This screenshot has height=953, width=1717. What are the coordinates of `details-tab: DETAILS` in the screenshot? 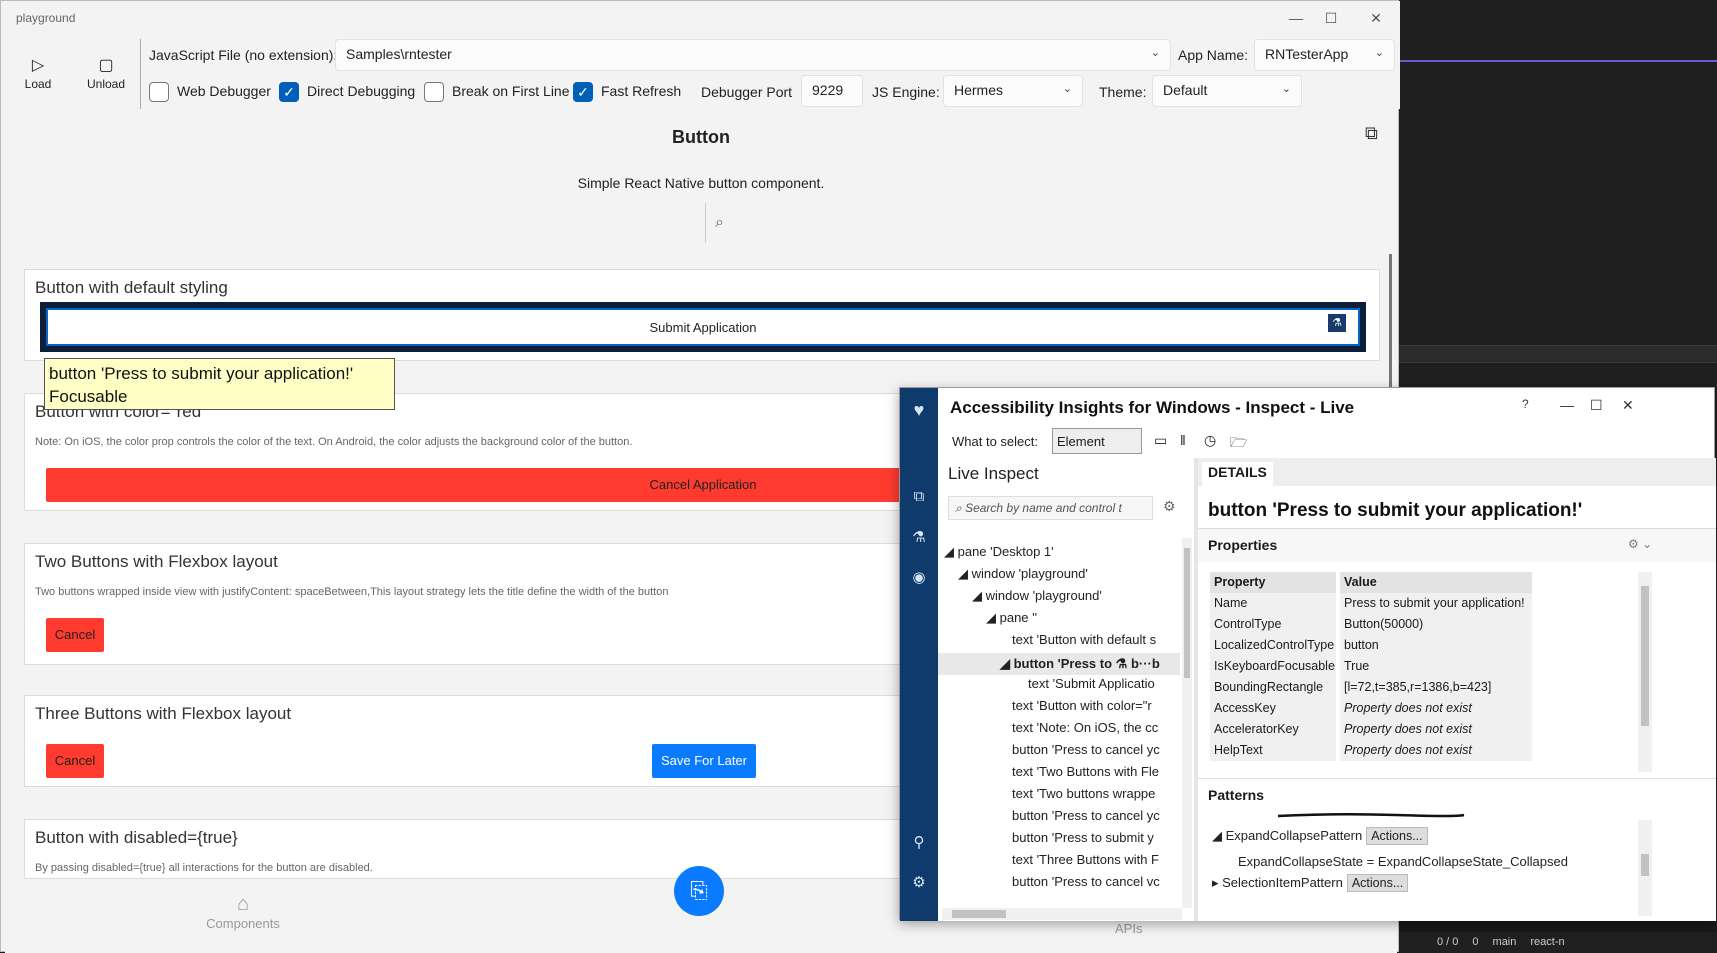 It's located at (1237, 474).